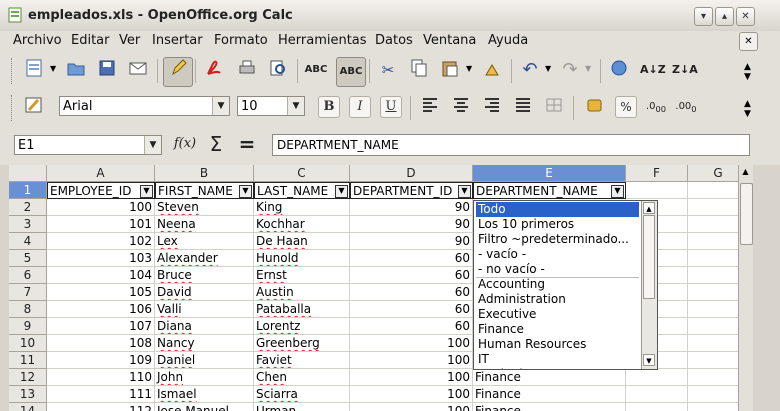 This screenshot has height=411, width=780. Describe the element at coordinates (28, 394) in the screenshot. I see `row-header: 13` at that location.